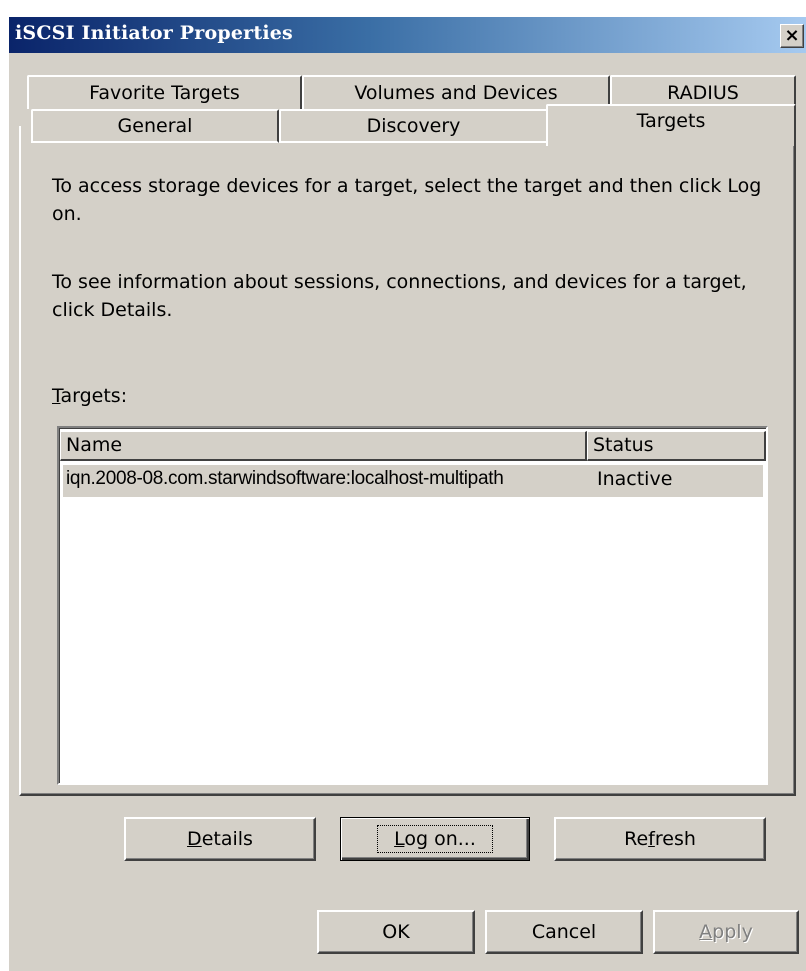  I want to click on window-title: iSCSI Initiator Properties, so click(154, 33).